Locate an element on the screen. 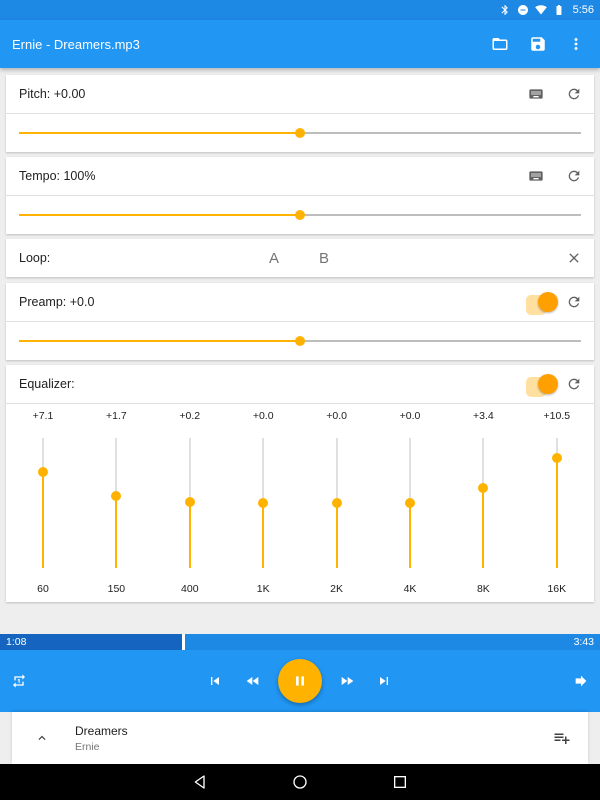 Image resolution: width=600 pixels, height=800 pixels. eq-band-value: +1.7 is located at coordinates (116, 416).